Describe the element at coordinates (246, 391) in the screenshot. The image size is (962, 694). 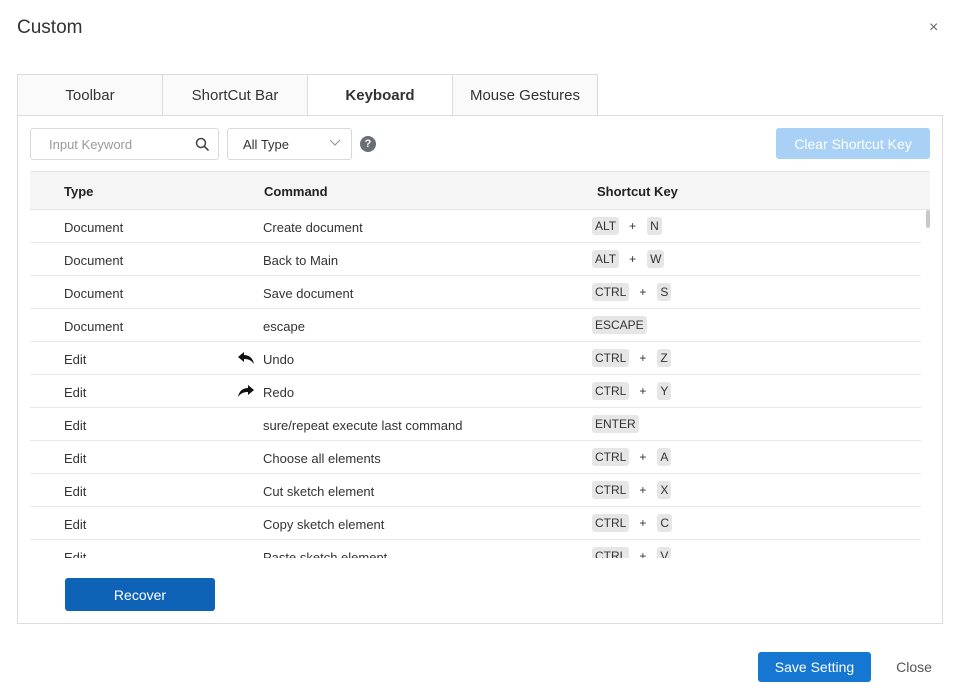
I see `redo-arrow-icon` at that location.